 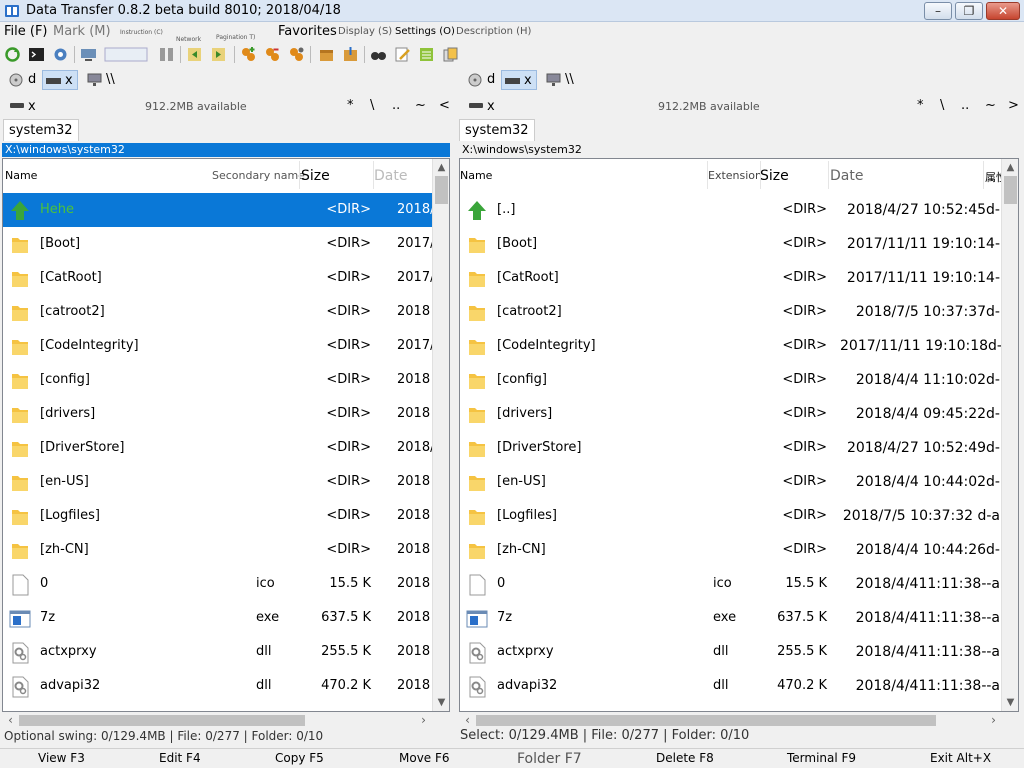 What do you see at coordinates (82, 31) in the screenshot?
I see `menu-mark: Mark (M)` at bounding box center [82, 31].